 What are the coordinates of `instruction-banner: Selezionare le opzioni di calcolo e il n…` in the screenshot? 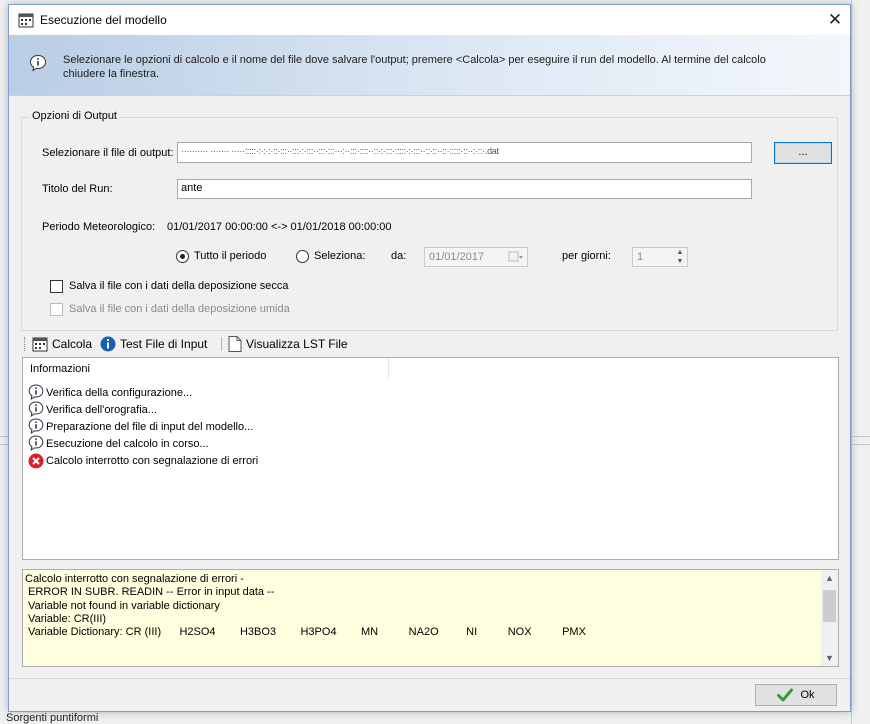 It's located at (429, 65).